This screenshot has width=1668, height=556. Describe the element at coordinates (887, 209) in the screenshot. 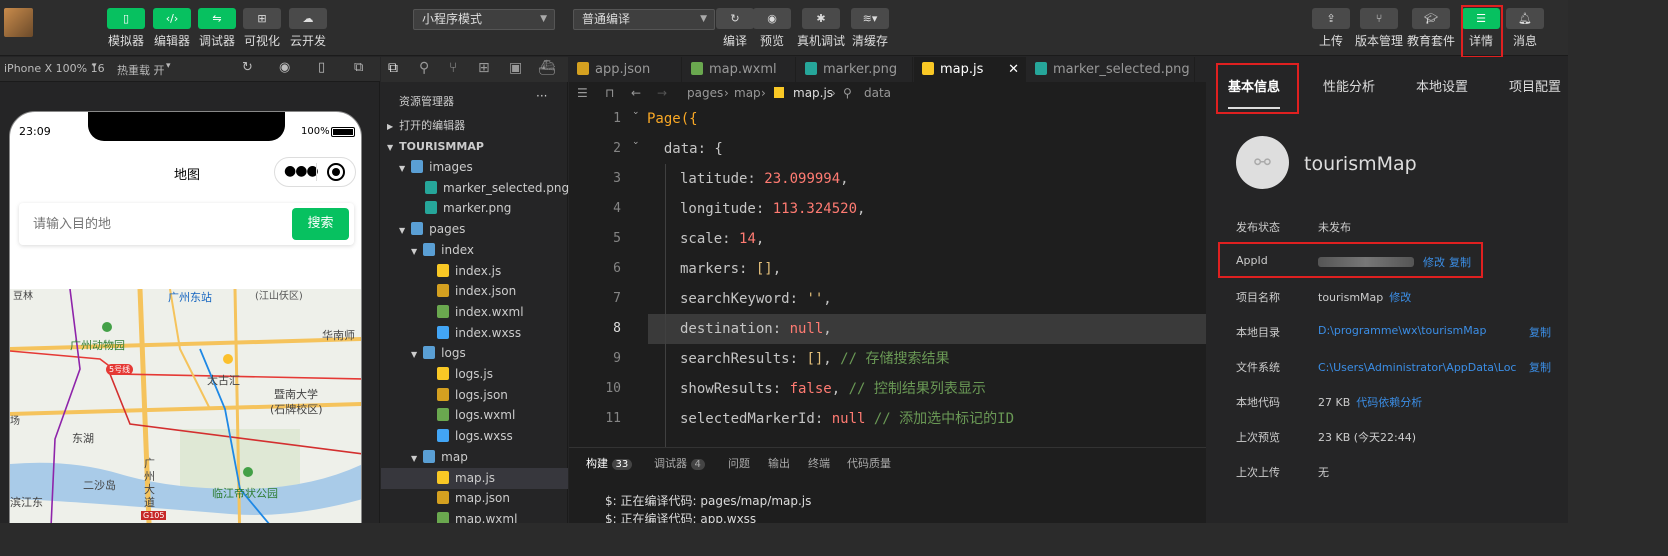

I see `code-line: 4 longitude: 113.324520,` at that location.